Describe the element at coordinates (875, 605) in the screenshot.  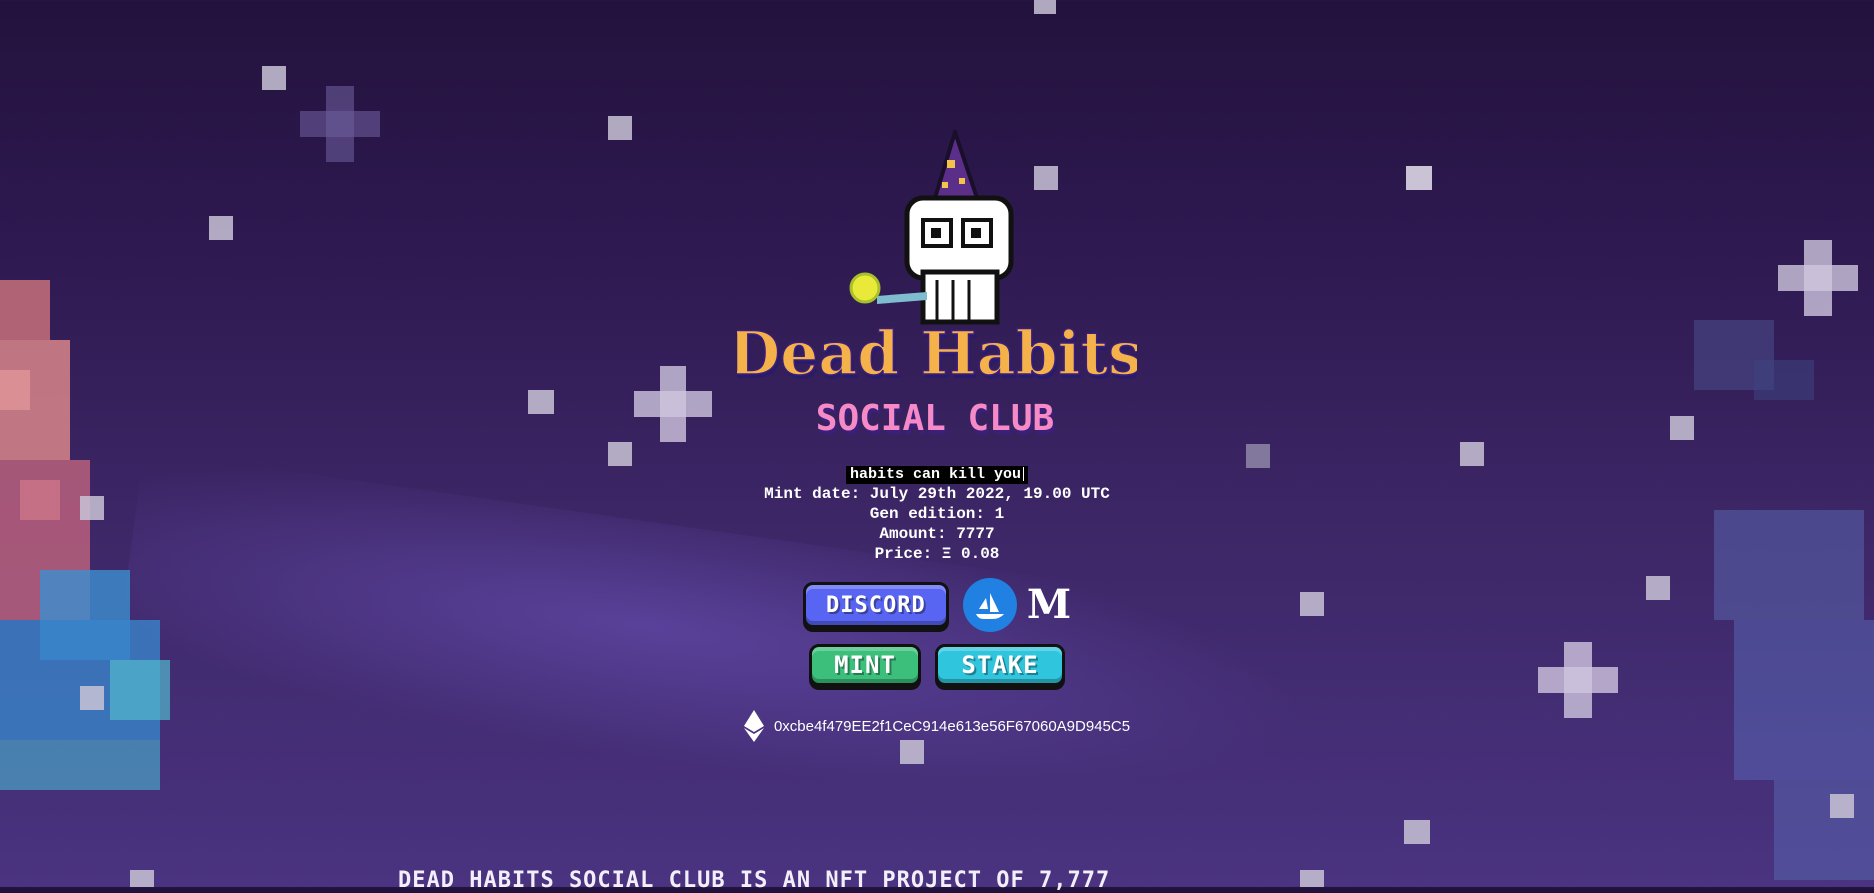
I see `discord-button: DISCORD` at that location.